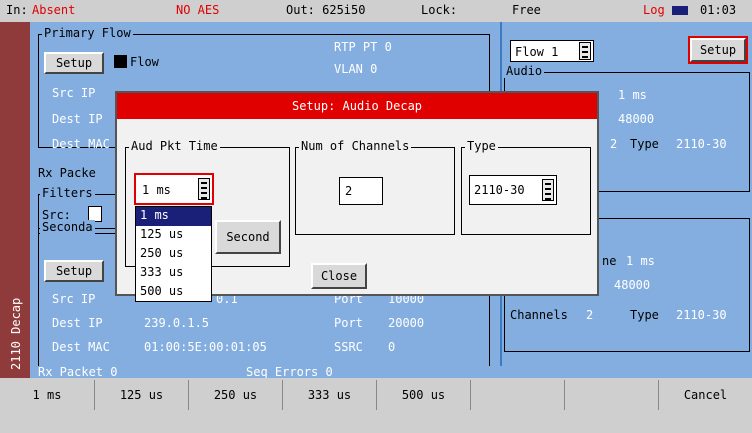  I want to click on aud-pkt-time-options: 1 ms 125 us 250 us 333 us 500 us, so click(173, 254).